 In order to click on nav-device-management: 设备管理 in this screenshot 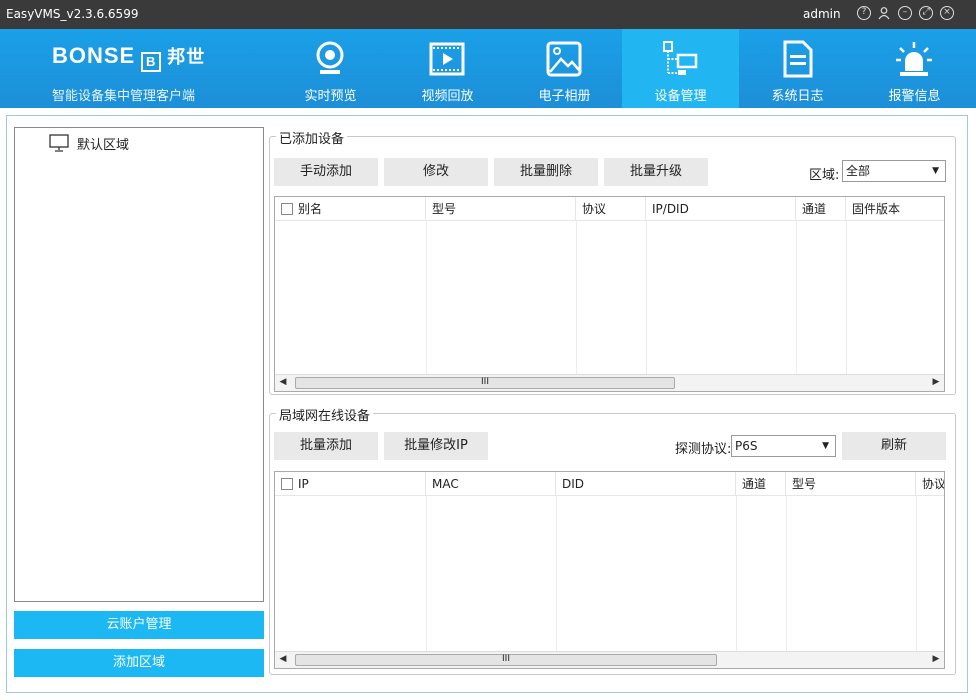, I will do `click(680, 68)`.